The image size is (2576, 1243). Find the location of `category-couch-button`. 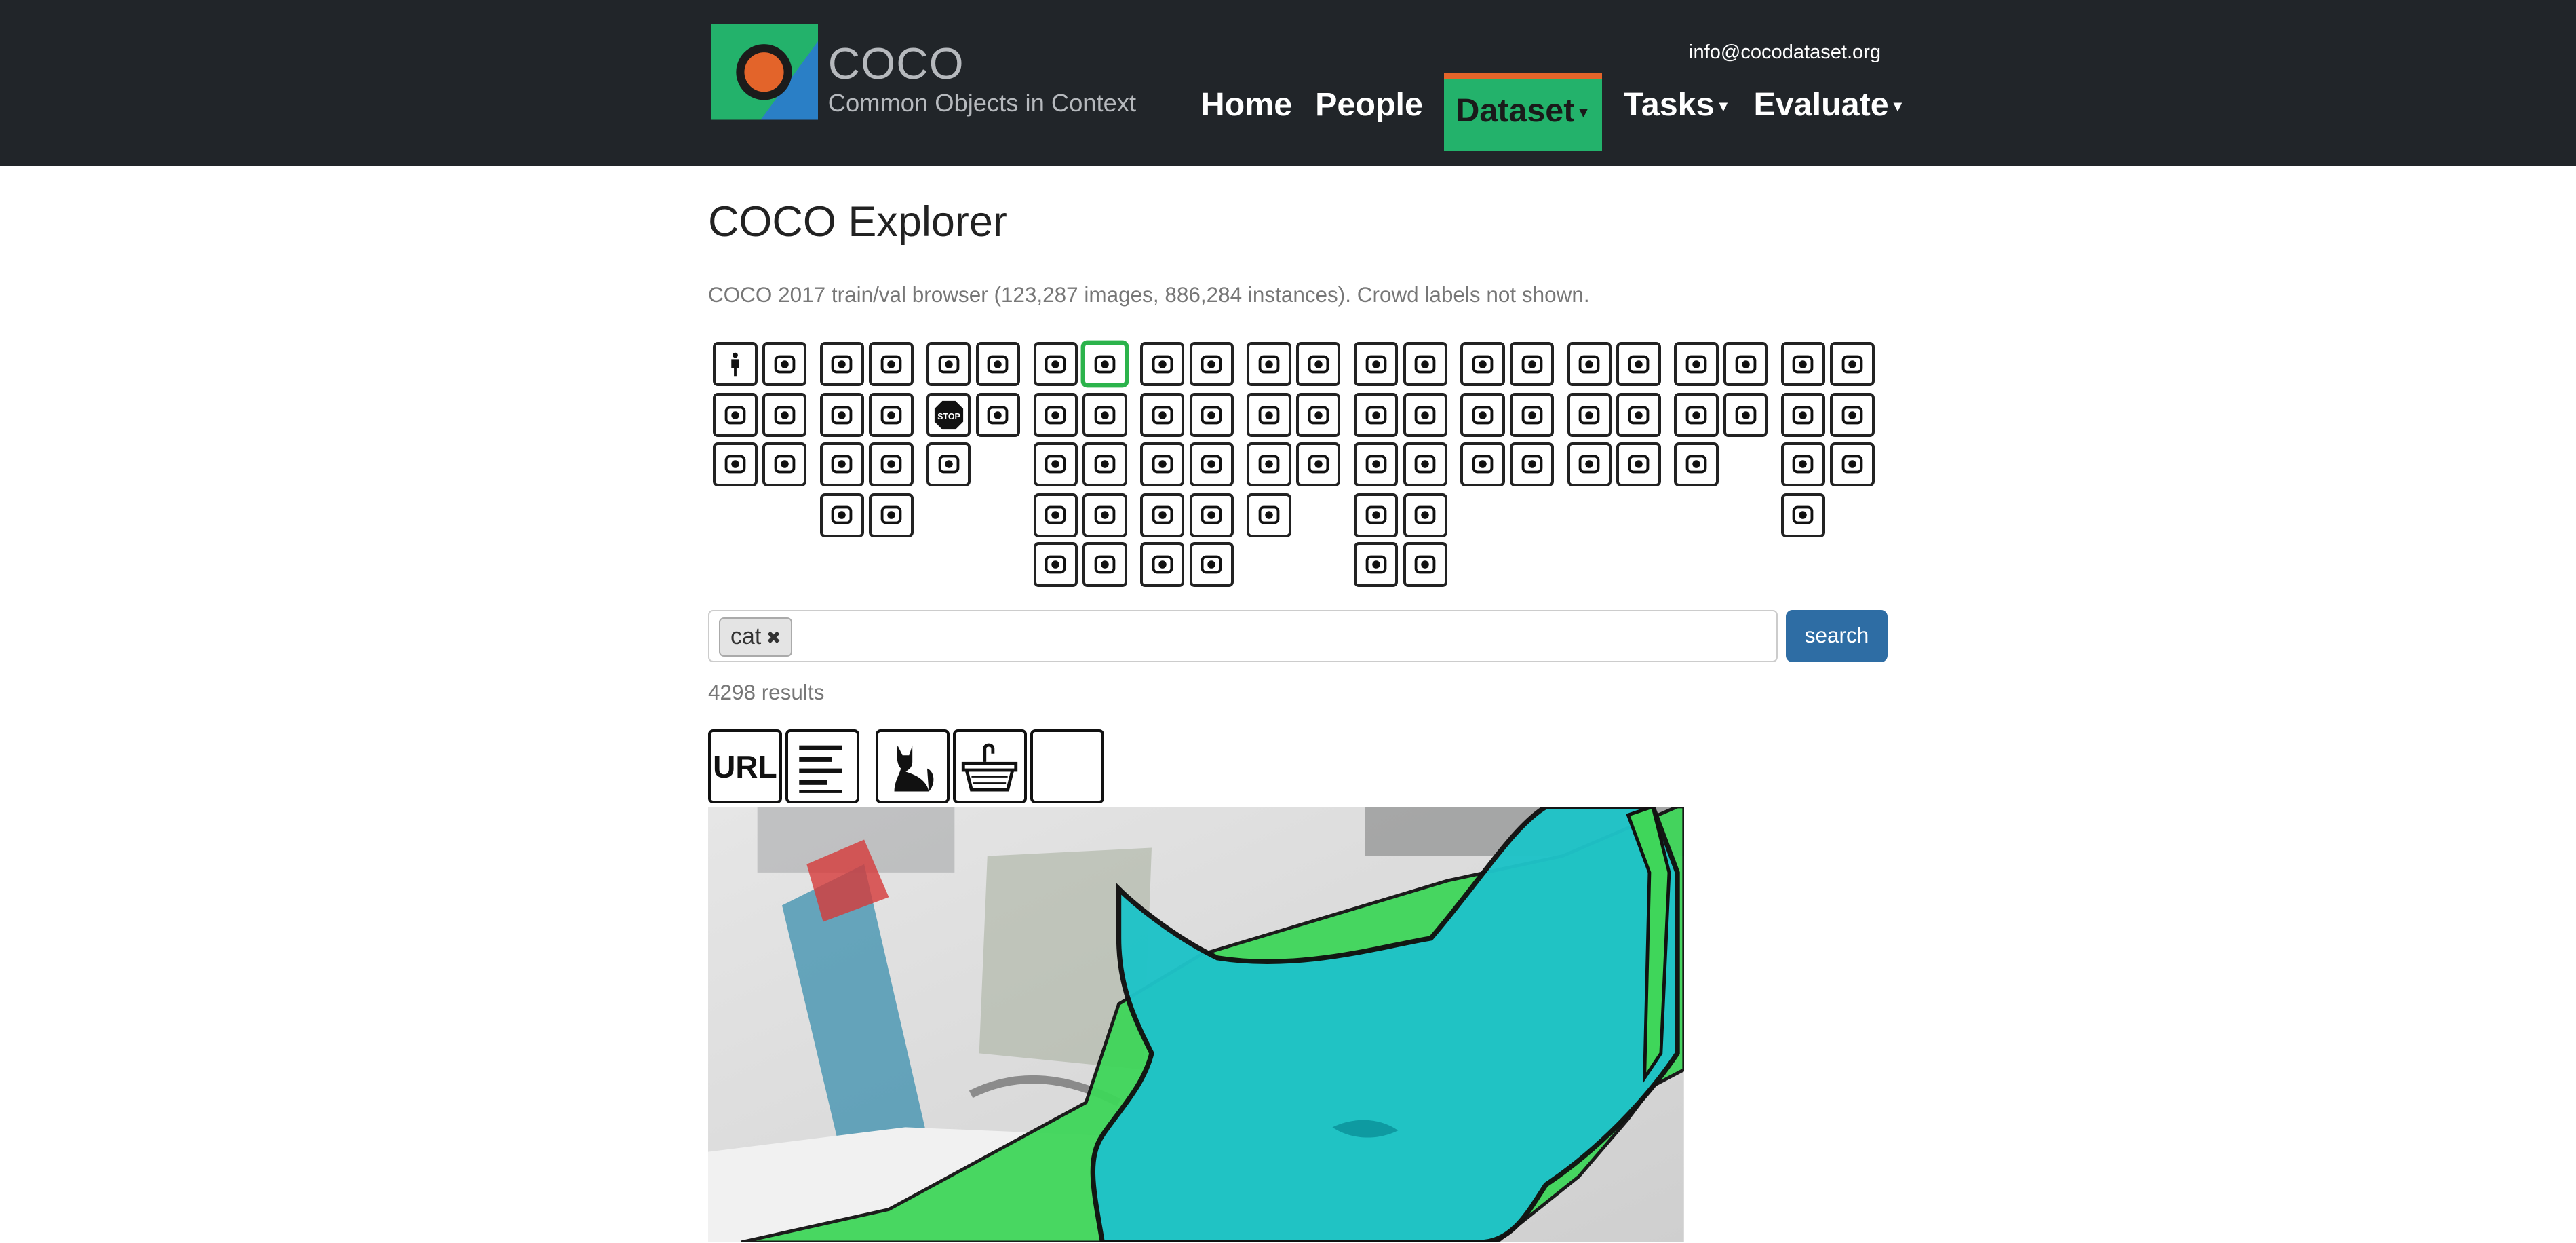

category-couch-button is located at coordinates (1532, 364).